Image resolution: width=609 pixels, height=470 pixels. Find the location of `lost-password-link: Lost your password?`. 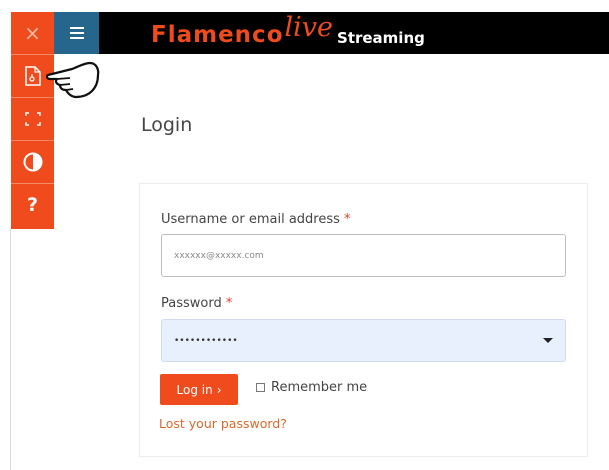

lost-password-link: Lost your password? is located at coordinates (223, 423).